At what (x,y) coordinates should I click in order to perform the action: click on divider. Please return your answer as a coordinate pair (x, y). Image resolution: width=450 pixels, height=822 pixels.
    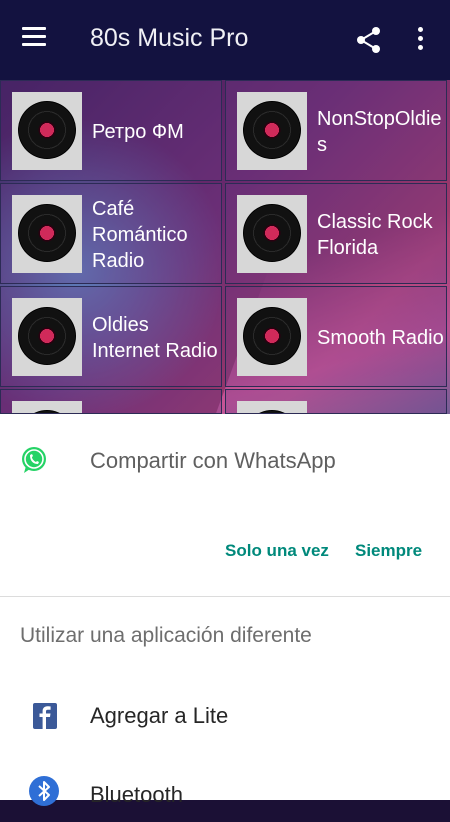
    Looking at the image, I should click on (225, 596).